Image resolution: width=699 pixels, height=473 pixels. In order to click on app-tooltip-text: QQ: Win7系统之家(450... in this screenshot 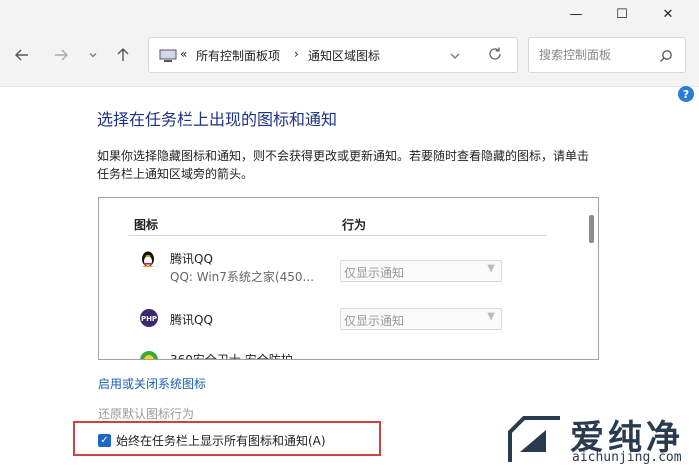, I will do `click(242, 277)`.